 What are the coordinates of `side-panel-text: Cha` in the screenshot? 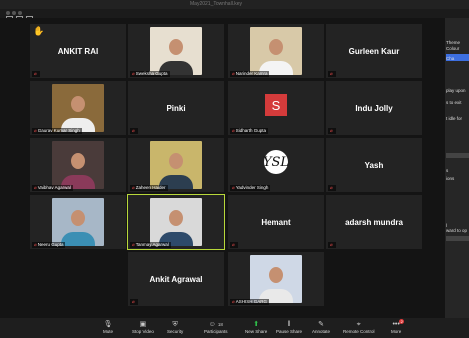 It's located at (450, 58).